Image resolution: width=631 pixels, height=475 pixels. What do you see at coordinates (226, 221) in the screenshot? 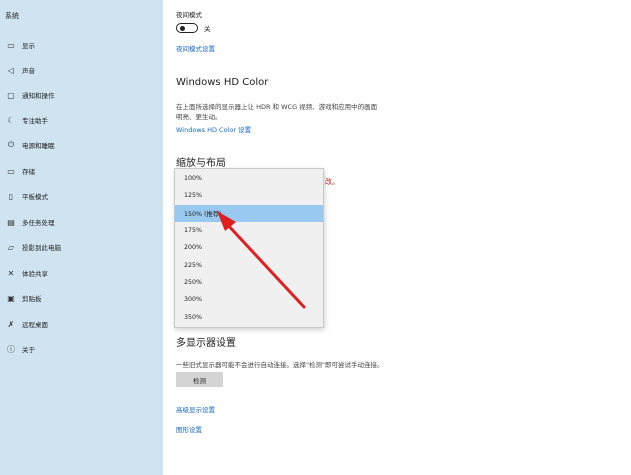
I see `arrow-head` at bounding box center [226, 221].